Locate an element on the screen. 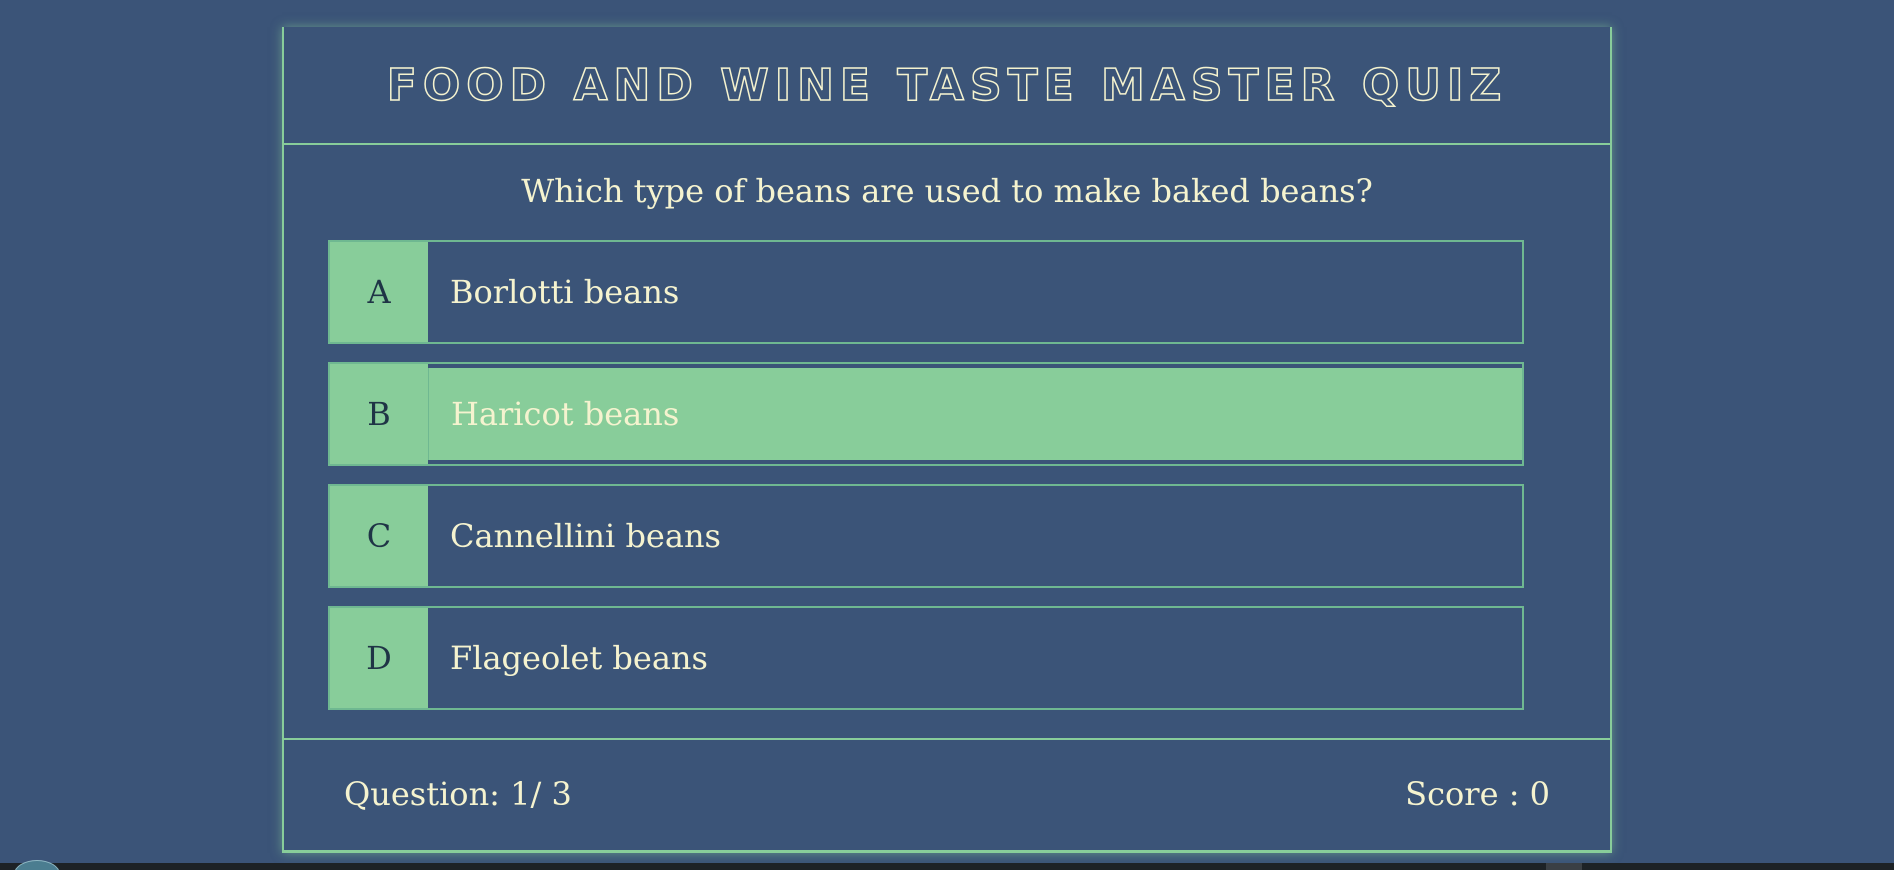  option-label: Haricot beans is located at coordinates (975, 414).